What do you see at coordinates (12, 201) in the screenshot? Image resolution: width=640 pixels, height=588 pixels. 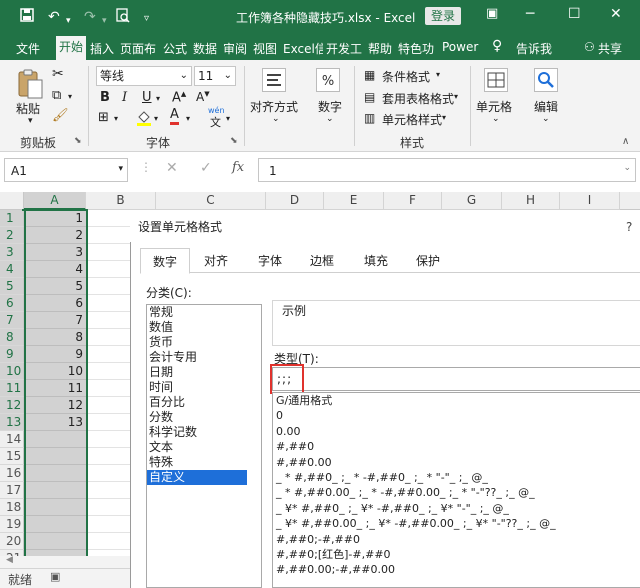 I see `select-all-corner` at bounding box center [12, 201].